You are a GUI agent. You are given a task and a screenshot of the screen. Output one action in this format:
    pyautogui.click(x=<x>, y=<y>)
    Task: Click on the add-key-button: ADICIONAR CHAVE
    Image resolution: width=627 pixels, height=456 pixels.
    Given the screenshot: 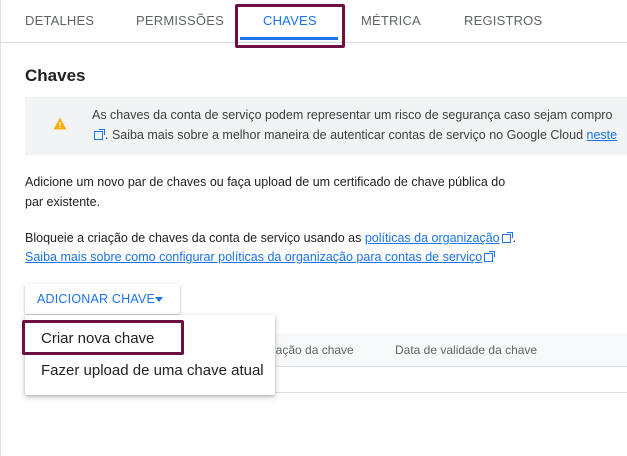 What is the action you would take?
    pyautogui.click(x=102, y=299)
    